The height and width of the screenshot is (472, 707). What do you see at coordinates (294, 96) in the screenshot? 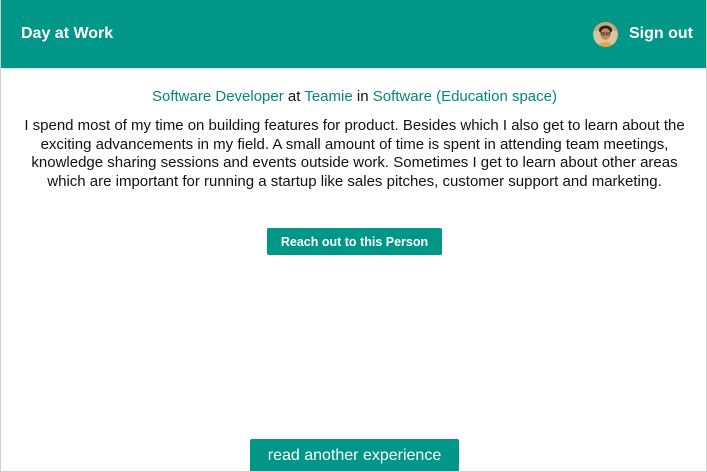
I see `at-connector: at` at bounding box center [294, 96].